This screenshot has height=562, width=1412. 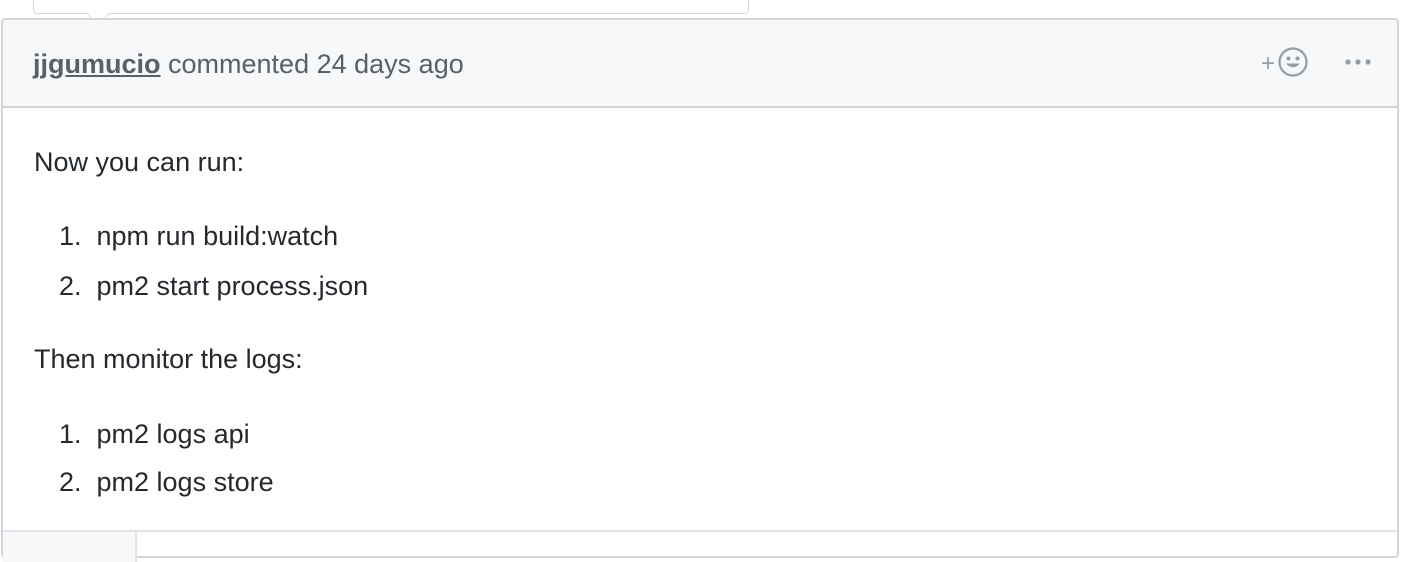 What do you see at coordinates (1268, 63) in the screenshot?
I see `plus-icon: +` at bounding box center [1268, 63].